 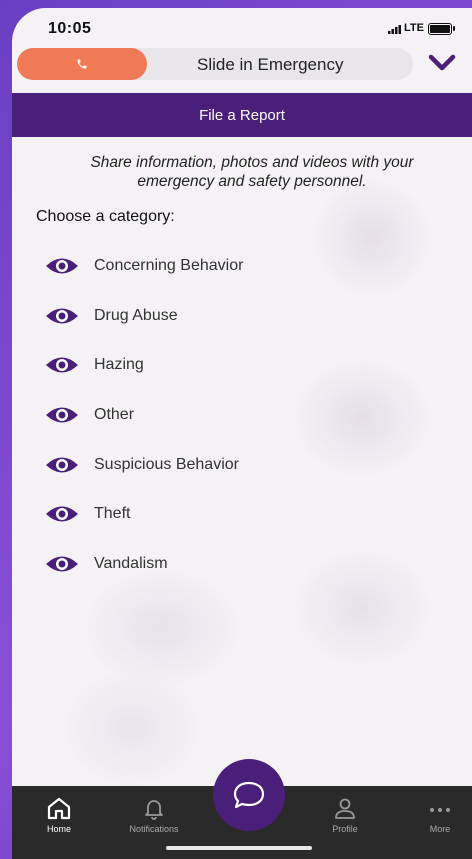 I want to click on chevron-down-icon, so click(x=442, y=63).